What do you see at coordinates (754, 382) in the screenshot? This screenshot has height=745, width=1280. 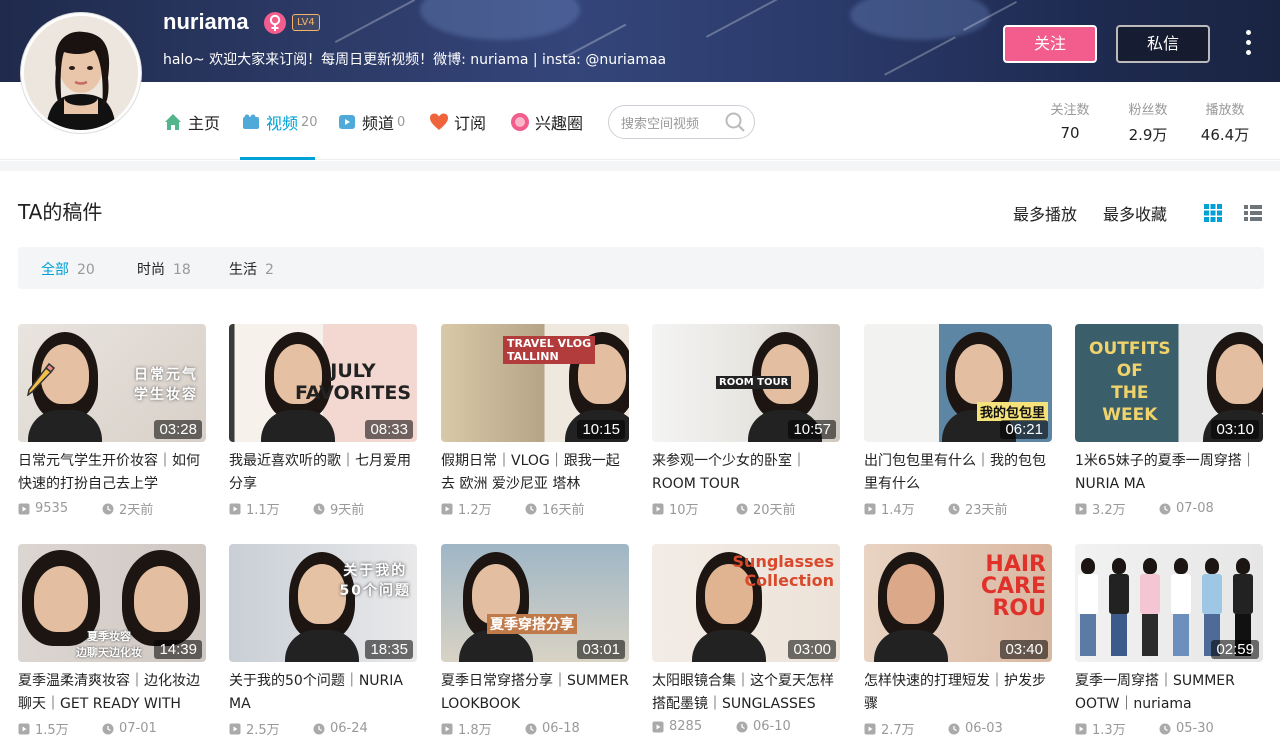 I see `thumbnail-overlay: ROOM TOUR` at bounding box center [754, 382].